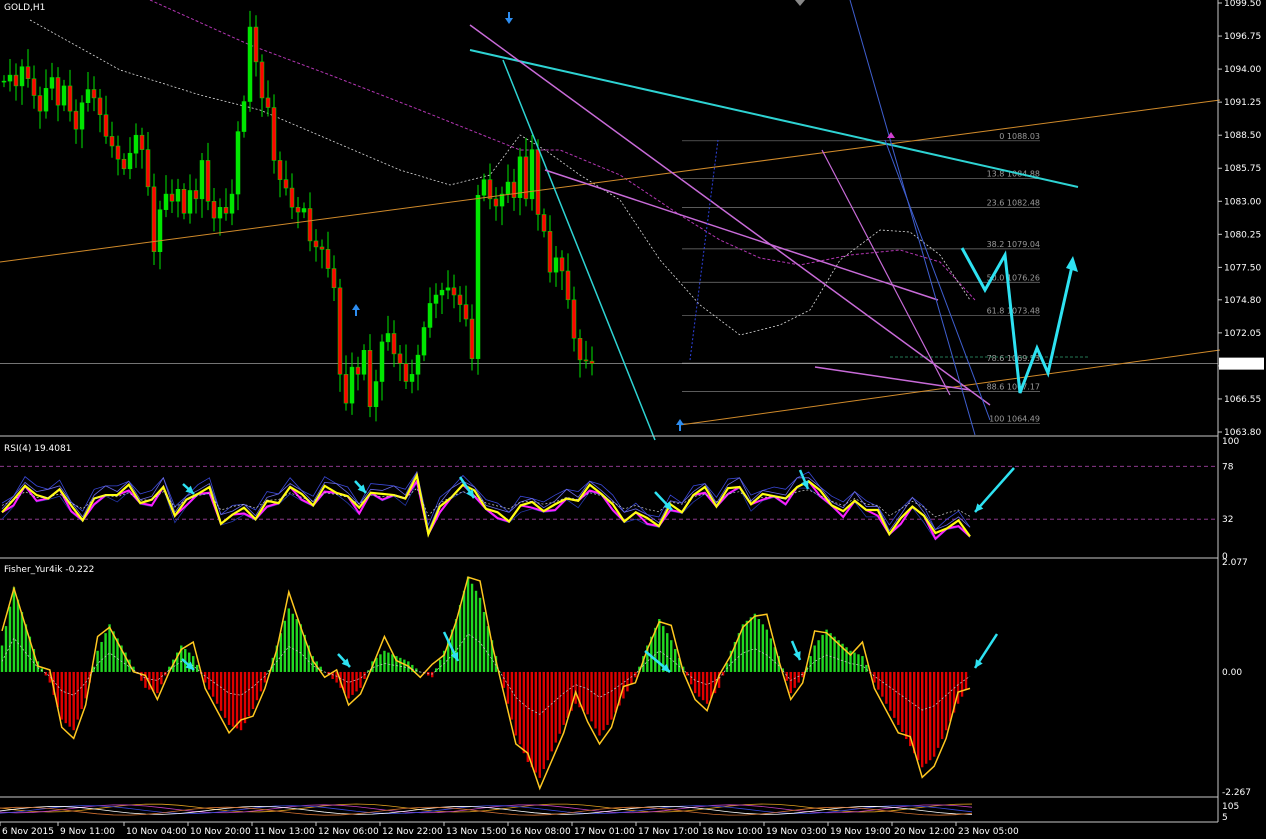  Describe the element at coordinates (476, 832) in the screenshot. I see `time-axis-label: 13 Nov 15:00` at that location.